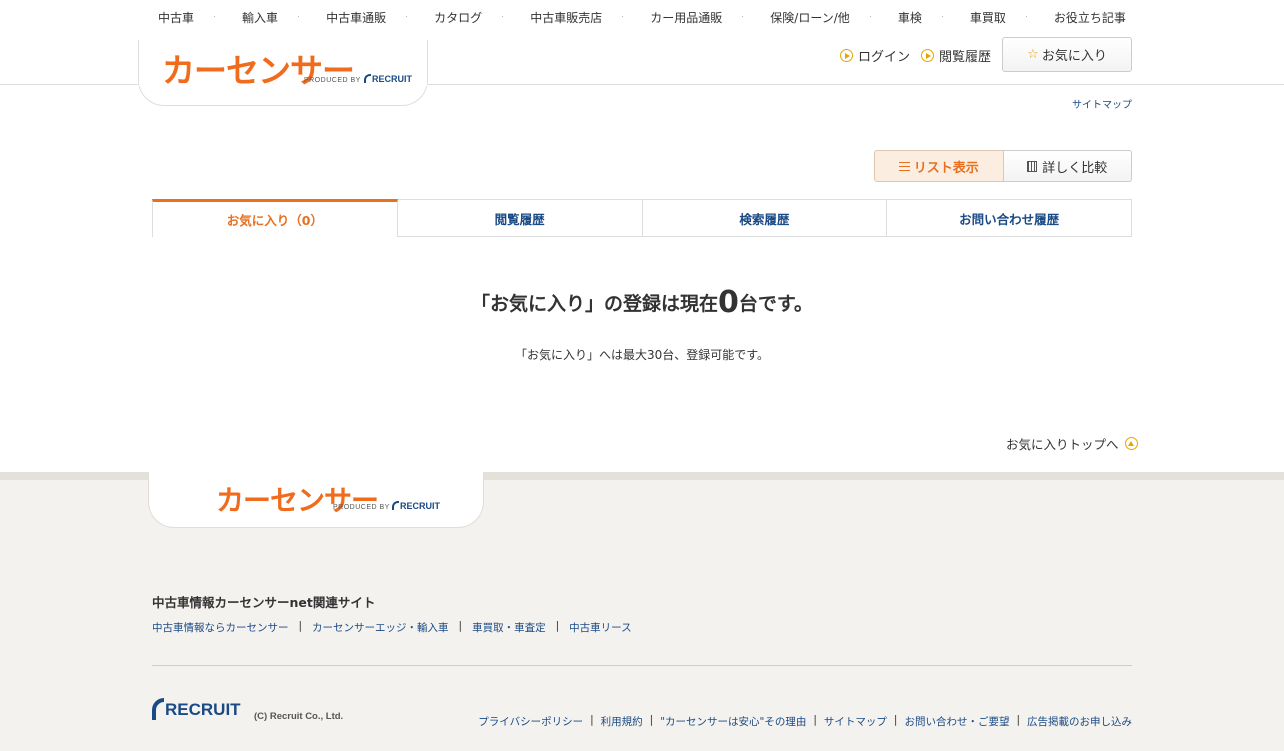 This screenshot has width=1284, height=751. Describe the element at coordinates (275, 218) in the screenshot. I see `tab-favorites: お気に入り（0）` at that location.